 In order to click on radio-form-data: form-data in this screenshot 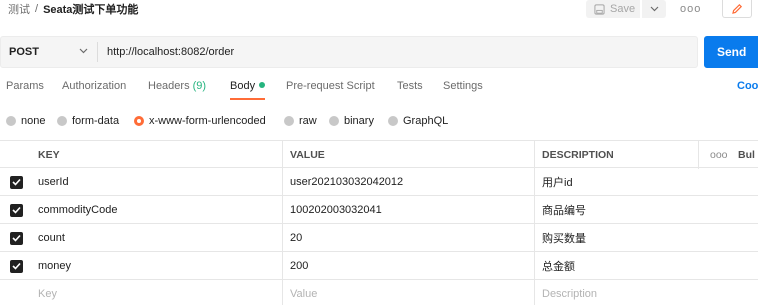, I will do `click(88, 121)`.